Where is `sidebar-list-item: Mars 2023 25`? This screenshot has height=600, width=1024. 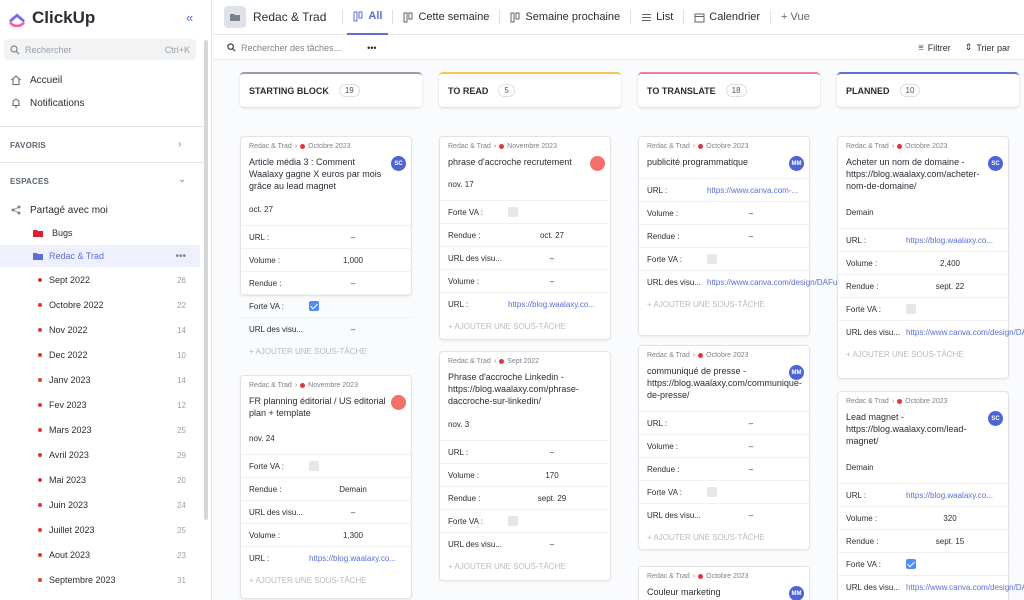
sidebar-list-item: Mars 2023 25 is located at coordinates (100, 430).